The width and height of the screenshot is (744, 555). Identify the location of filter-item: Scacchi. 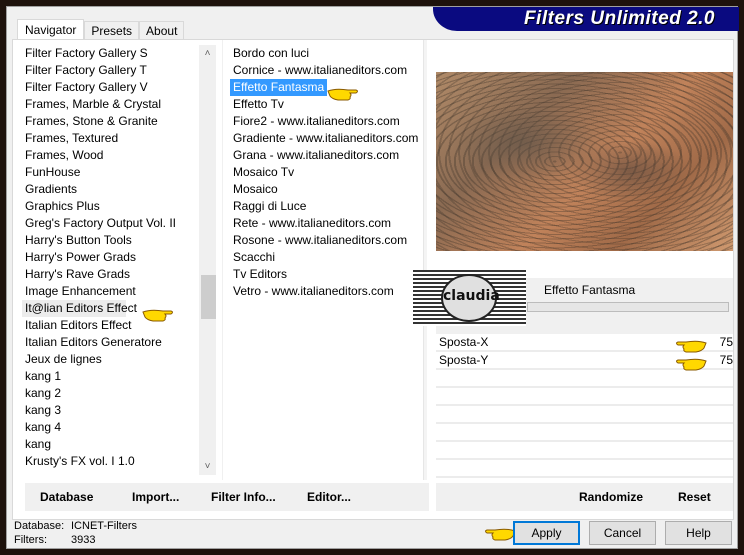
(325, 257).